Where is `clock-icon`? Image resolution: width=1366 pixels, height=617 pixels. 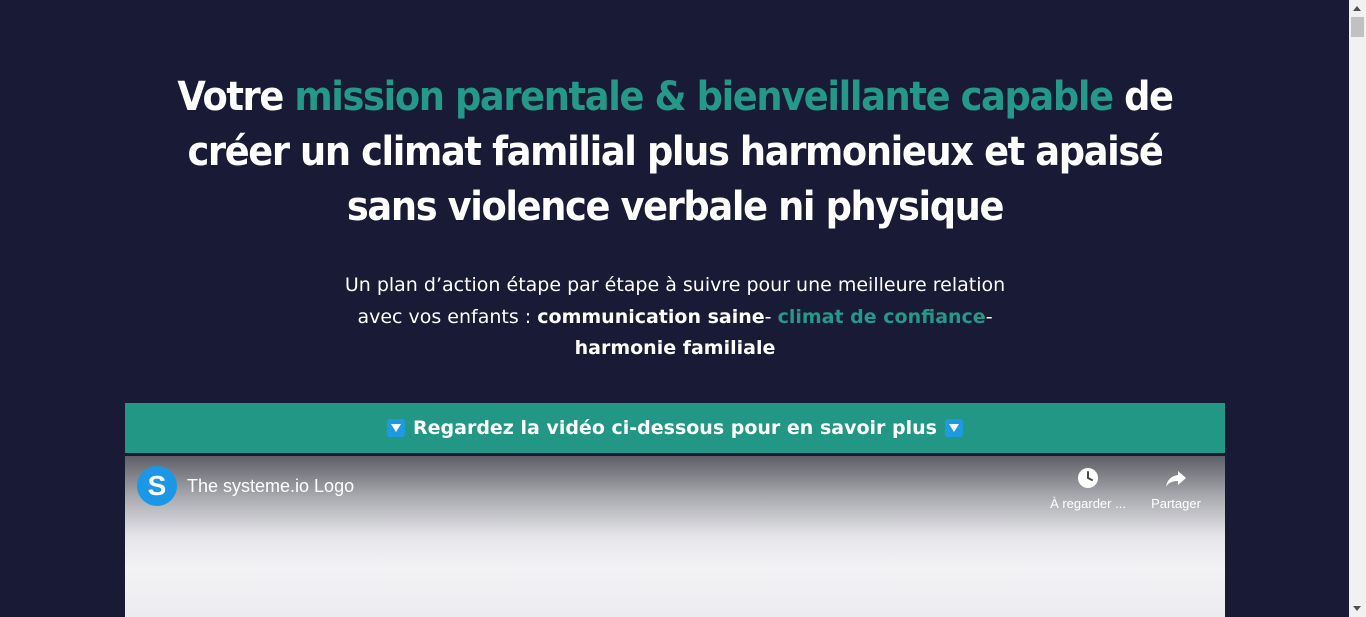
clock-icon is located at coordinates (1088, 478).